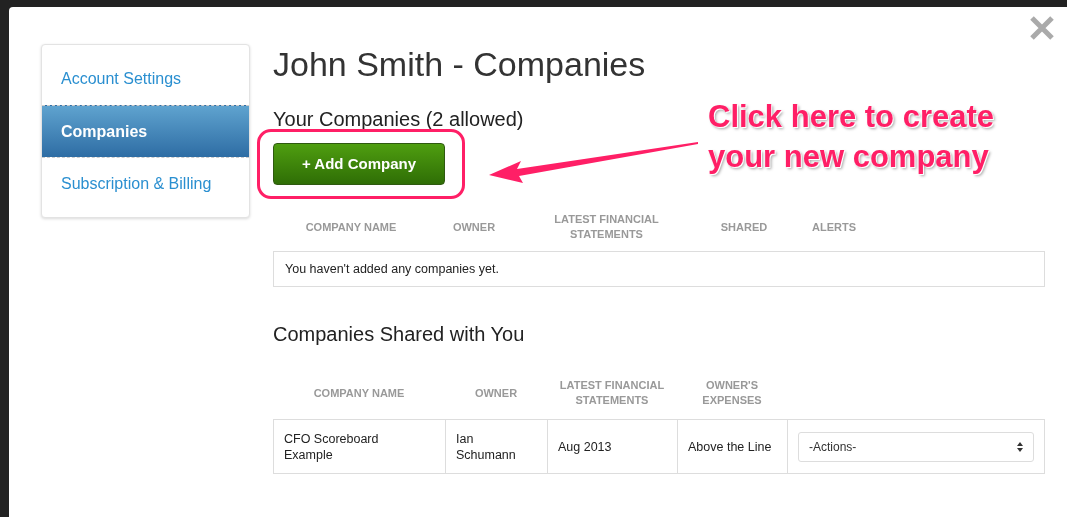  What do you see at coordinates (145, 183) in the screenshot?
I see `sidebar-item: Subscription & Billing` at bounding box center [145, 183].